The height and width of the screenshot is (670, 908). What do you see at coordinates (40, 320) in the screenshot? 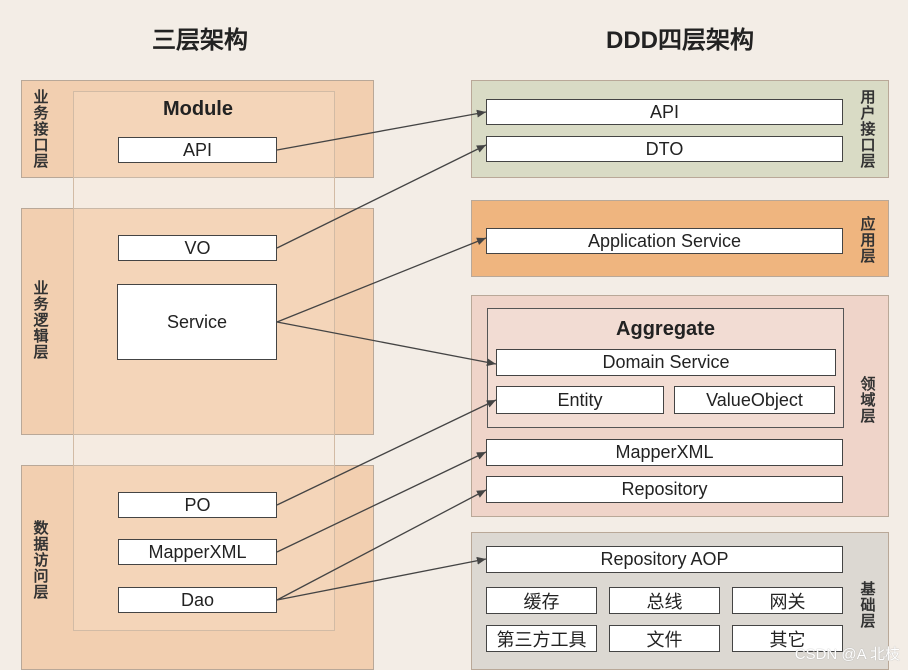
I see `layer-label: 业务逻辑层` at bounding box center [40, 320].